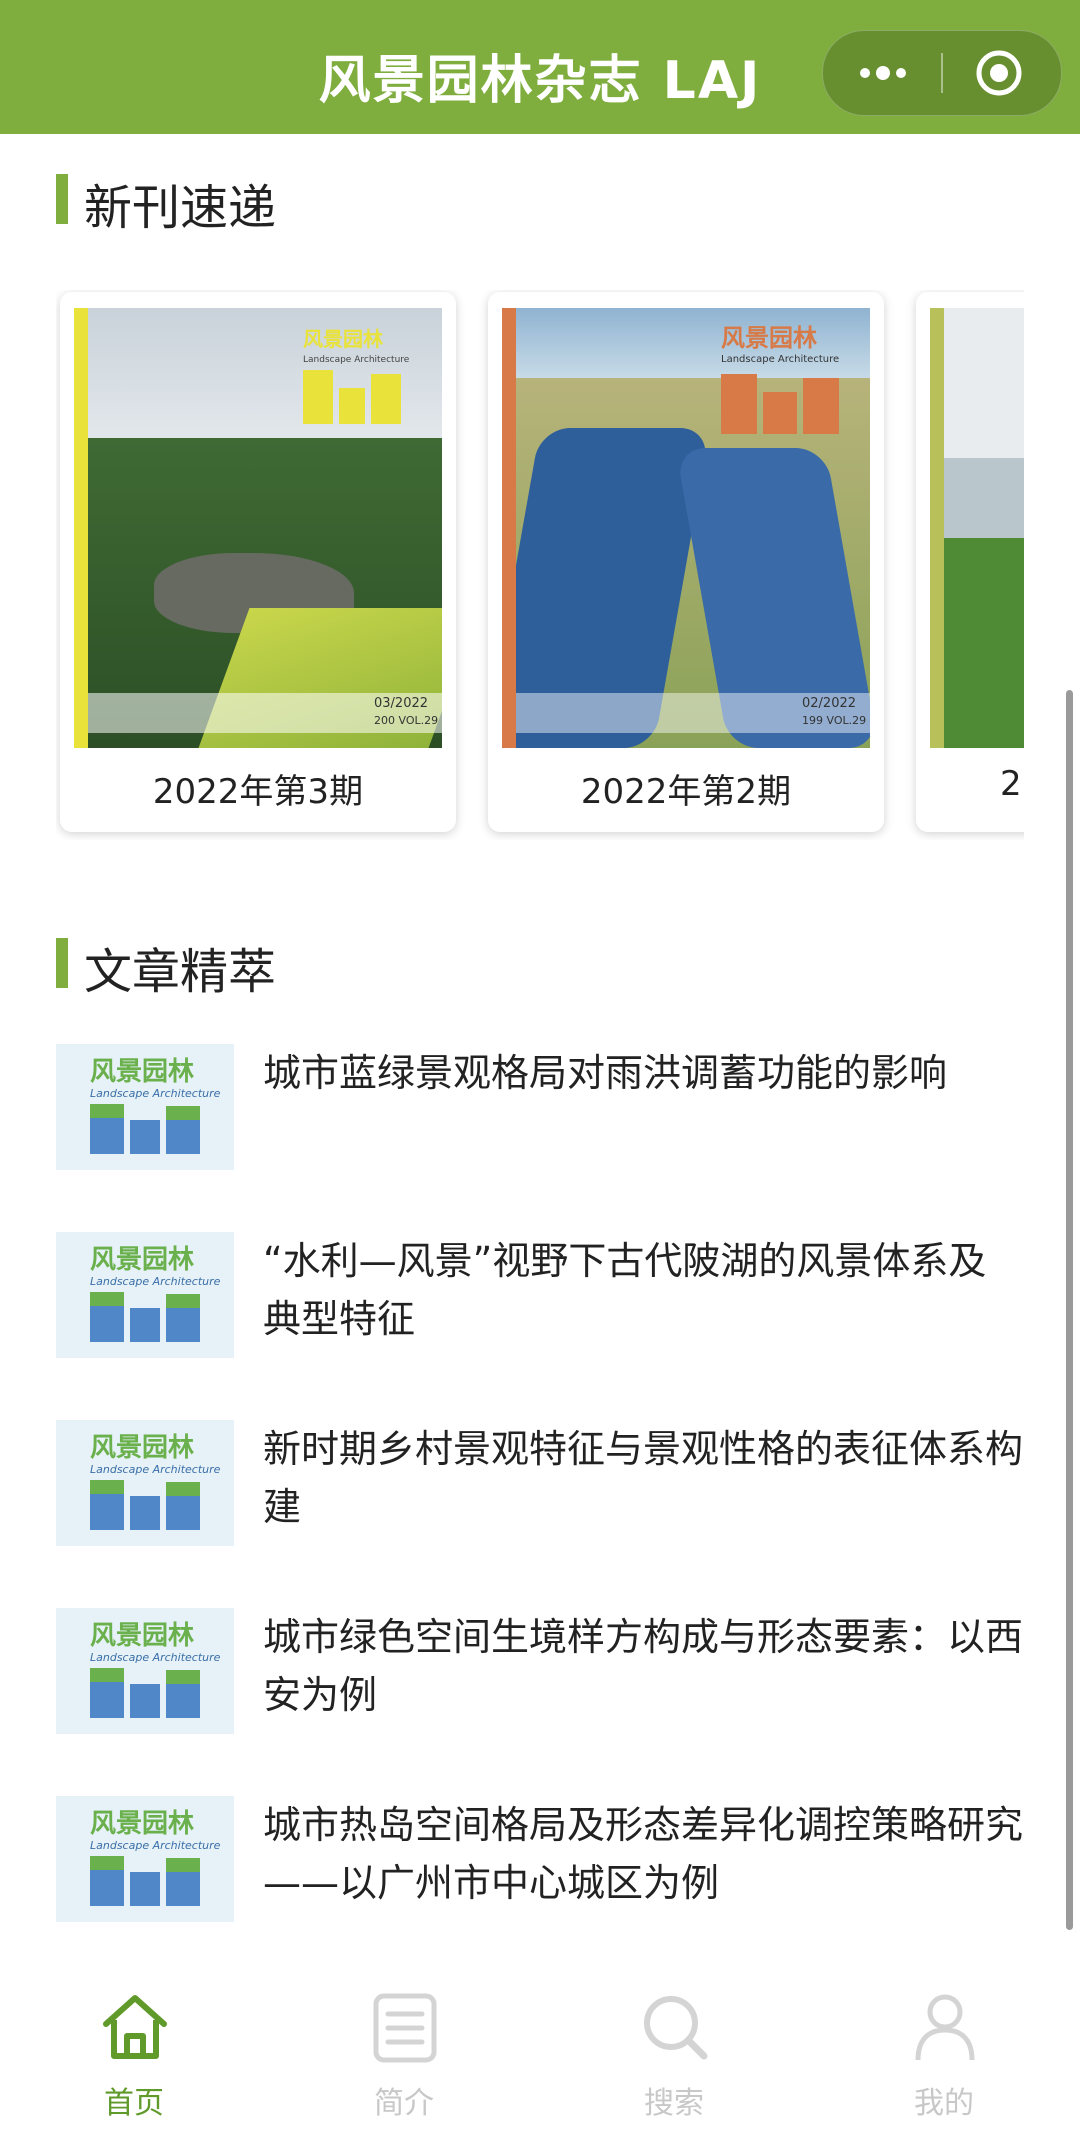 Image resolution: width=1080 pixels, height=2137 pixels. I want to click on tab-intro: 简介, so click(404, 2055).